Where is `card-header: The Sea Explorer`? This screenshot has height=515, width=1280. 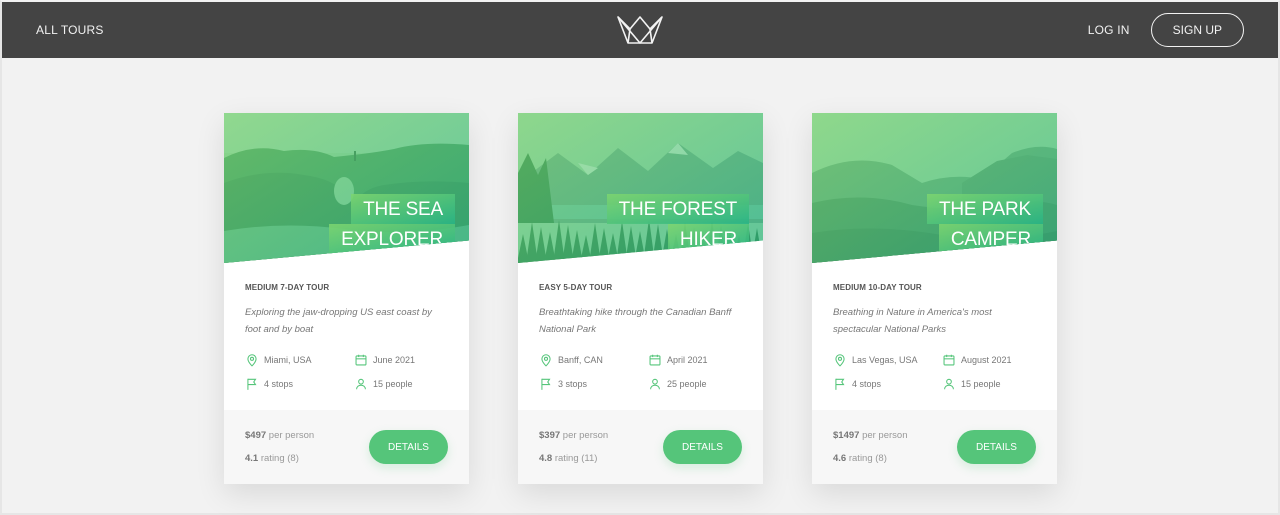 card-header: The Sea Explorer is located at coordinates (346, 188).